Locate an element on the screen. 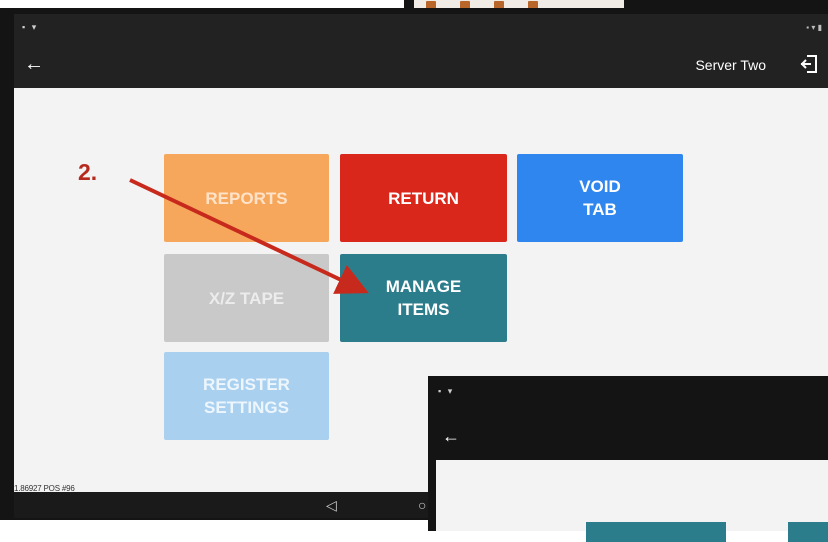 The height and width of the screenshot is (542, 828). return-button: RETURN is located at coordinates (423, 198).